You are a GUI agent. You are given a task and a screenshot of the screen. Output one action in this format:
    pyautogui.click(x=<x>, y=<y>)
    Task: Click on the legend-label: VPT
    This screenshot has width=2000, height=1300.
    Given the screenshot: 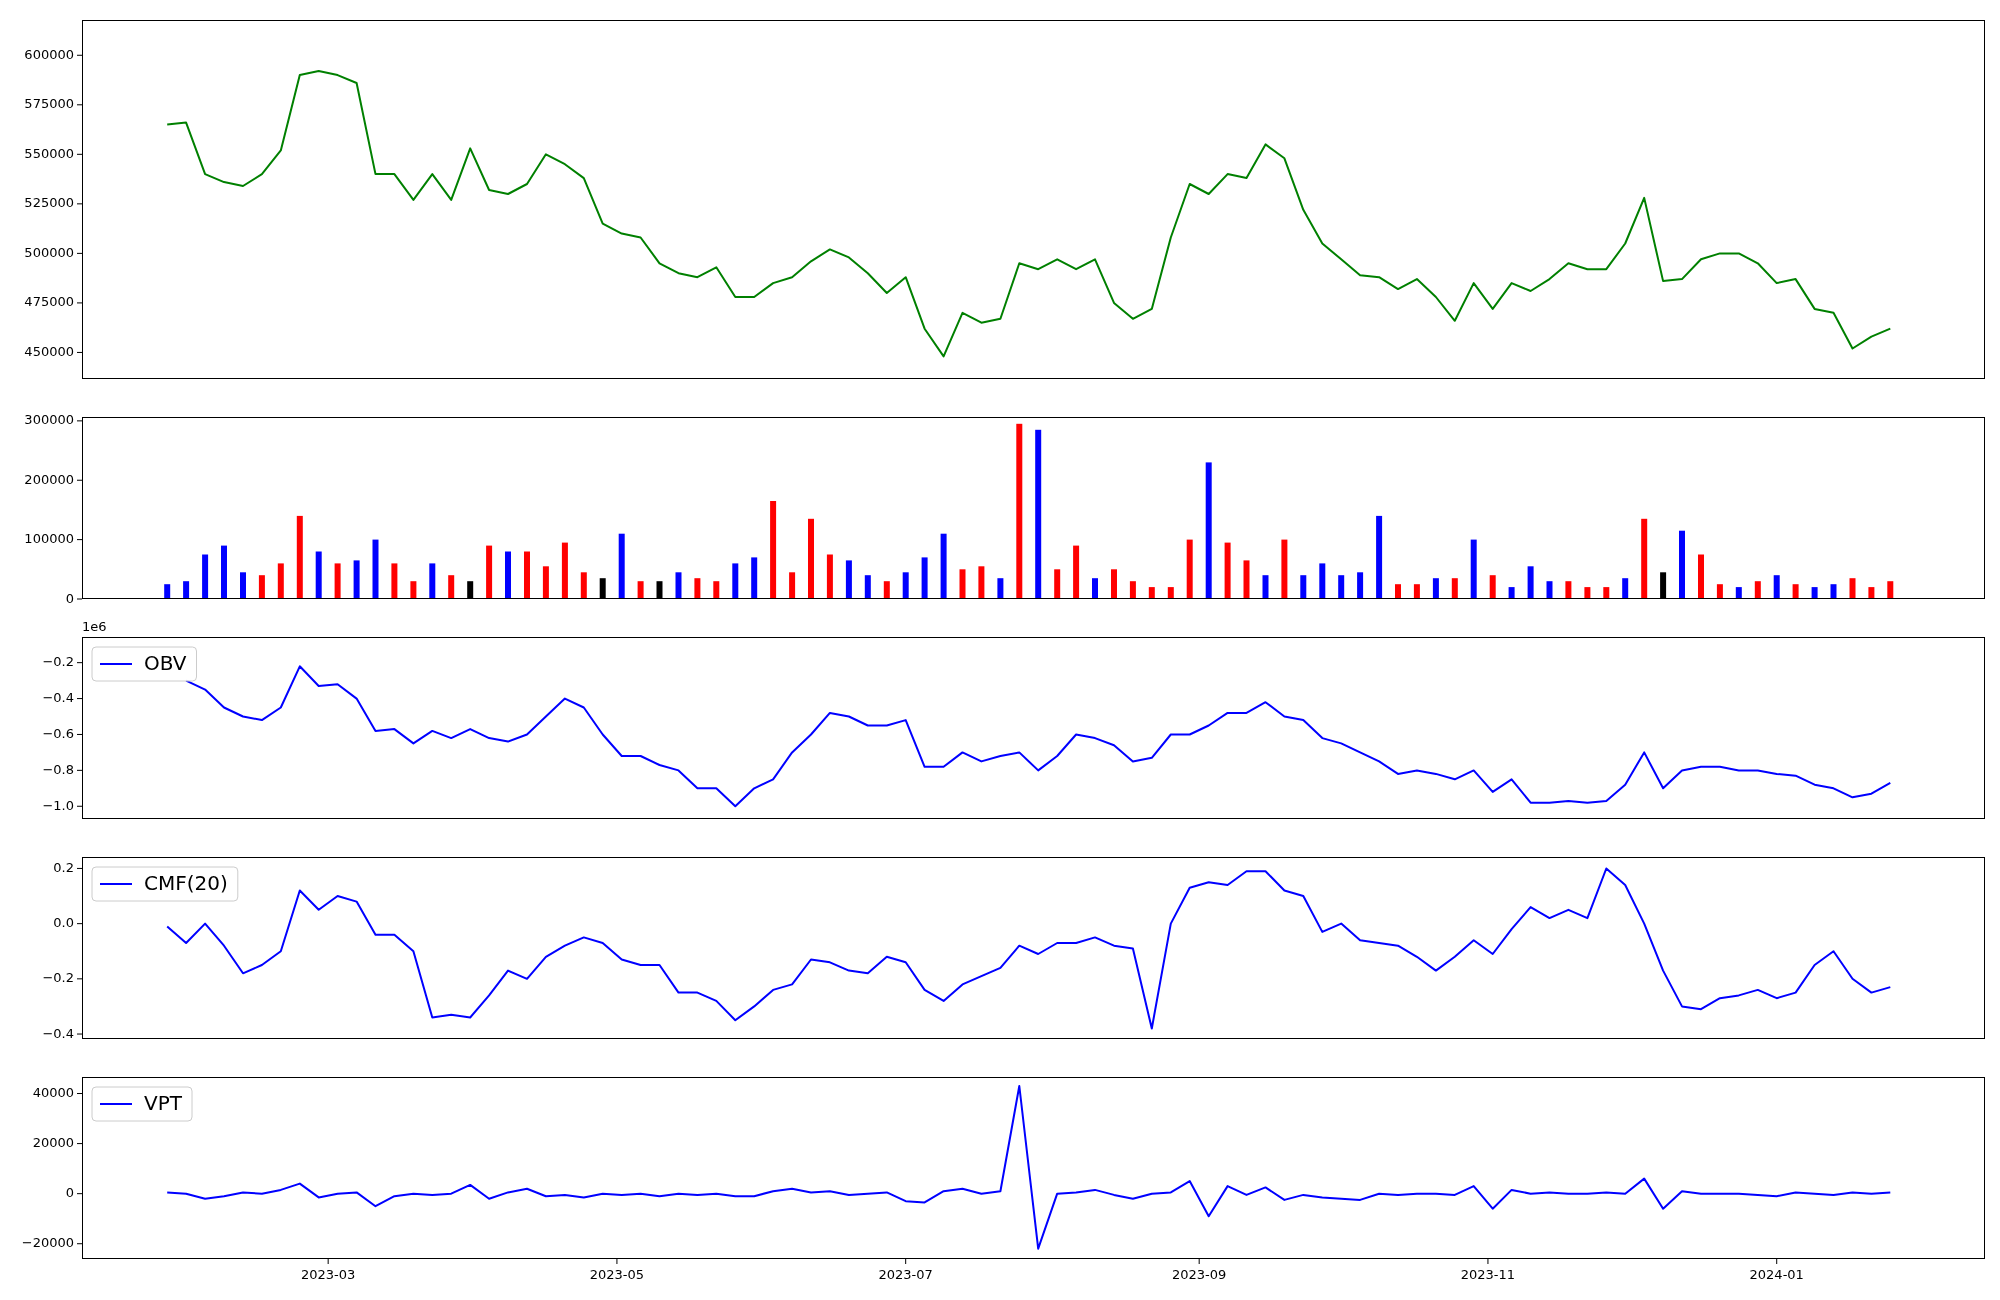 What is the action you would take?
    pyautogui.click(x=163, y=1102)
    